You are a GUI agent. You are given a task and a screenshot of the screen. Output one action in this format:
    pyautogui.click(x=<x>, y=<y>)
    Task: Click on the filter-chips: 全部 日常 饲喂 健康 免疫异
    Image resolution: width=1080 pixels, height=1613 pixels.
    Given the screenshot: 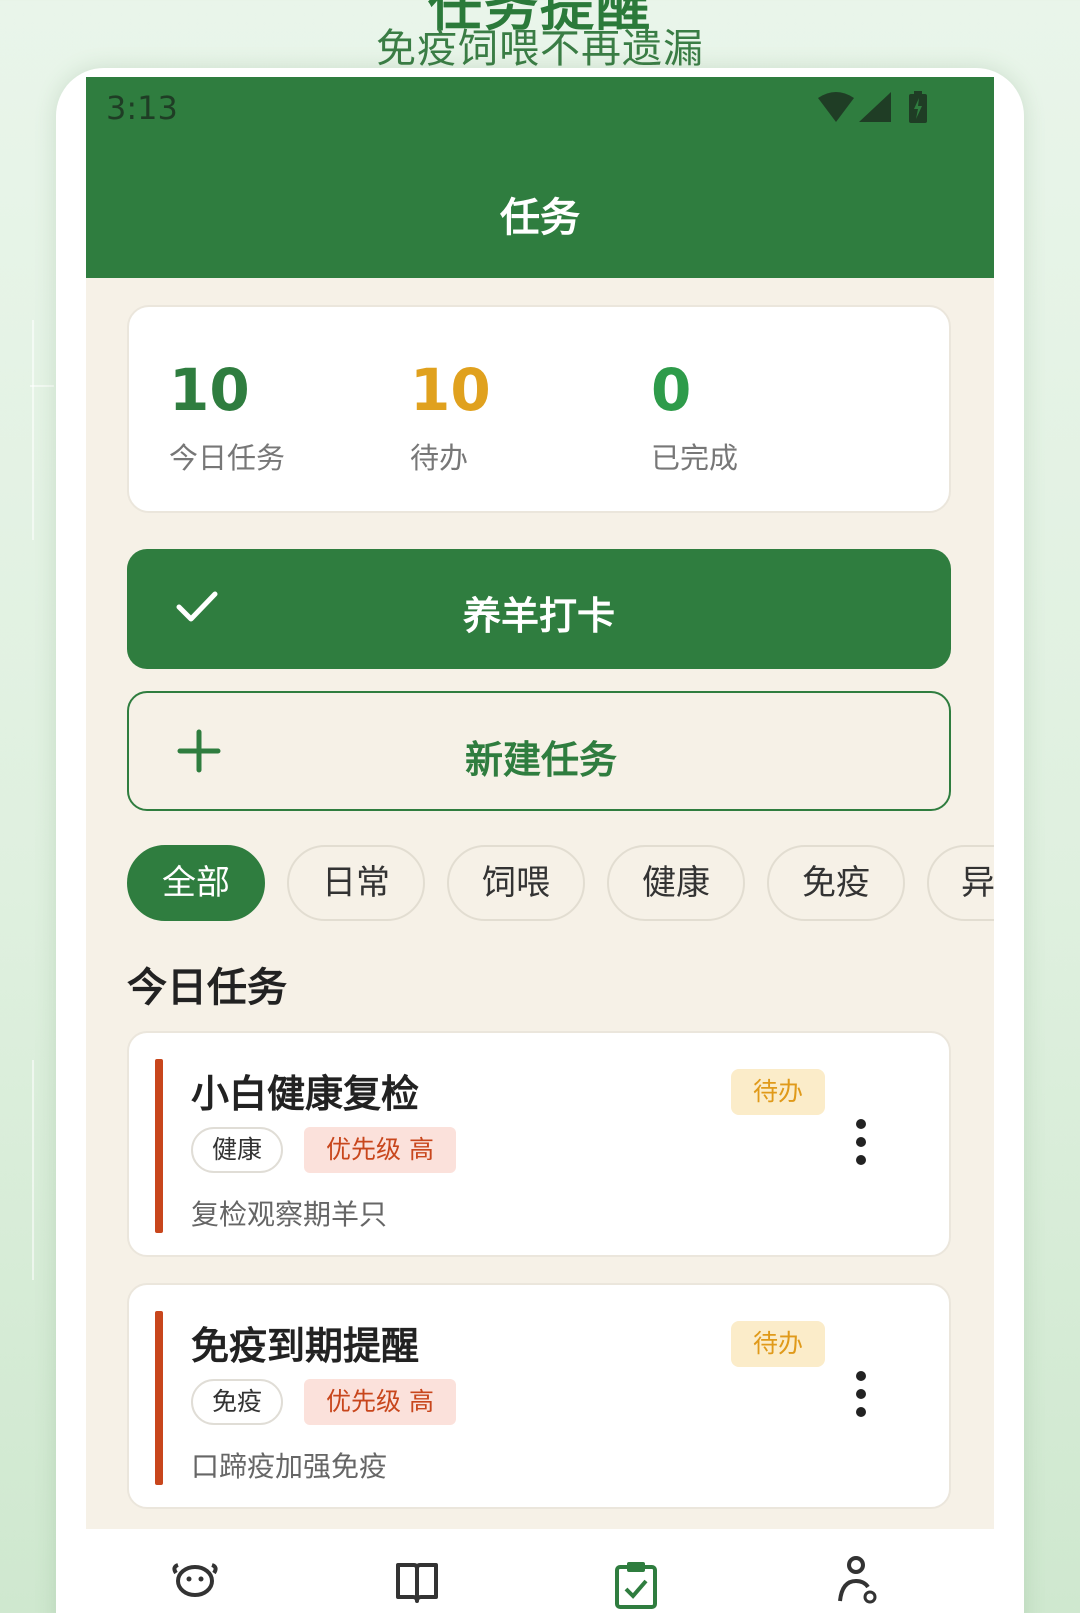 What is the action you would take?
    pyautogui.click(x=560, y=884)
    